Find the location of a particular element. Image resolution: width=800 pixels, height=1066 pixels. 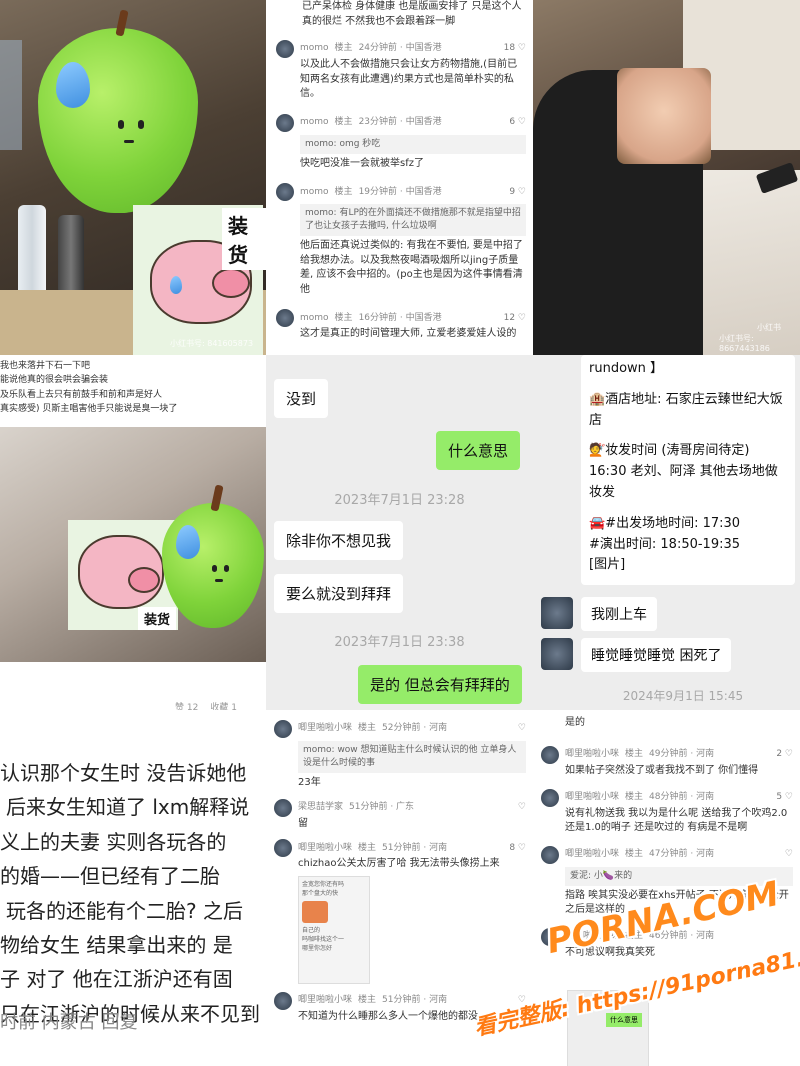

image-thumbnail is located at coordinates (315, 911).